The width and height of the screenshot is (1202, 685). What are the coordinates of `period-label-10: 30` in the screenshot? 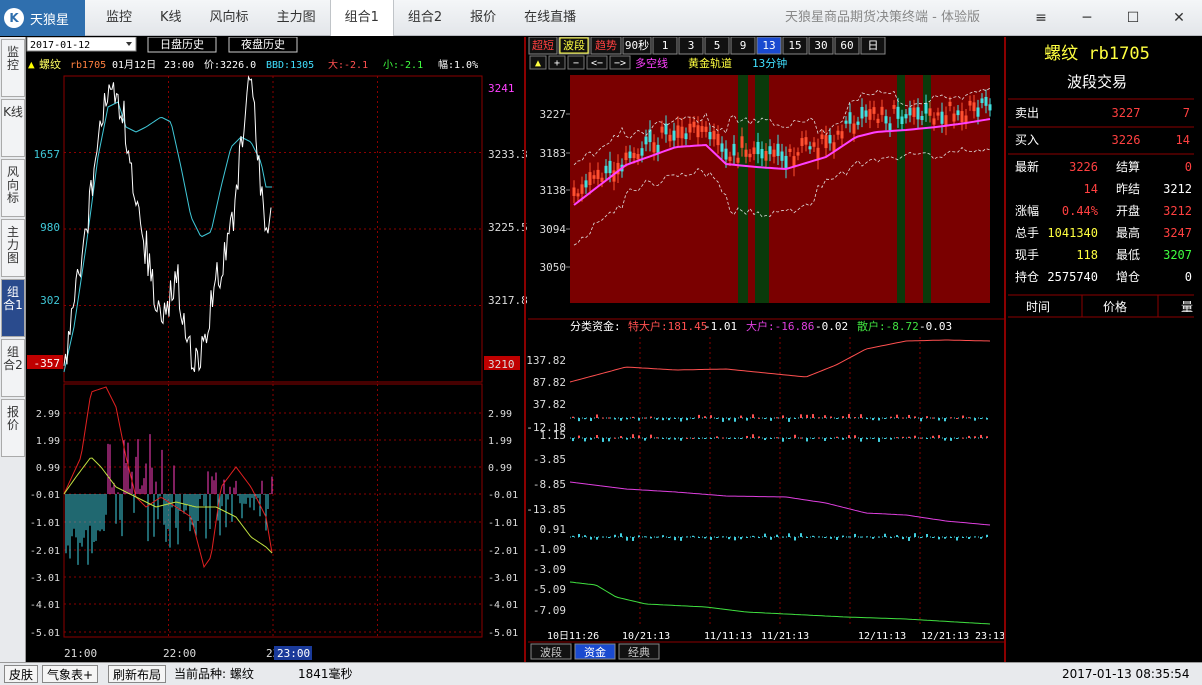 It's located at (820, 45).